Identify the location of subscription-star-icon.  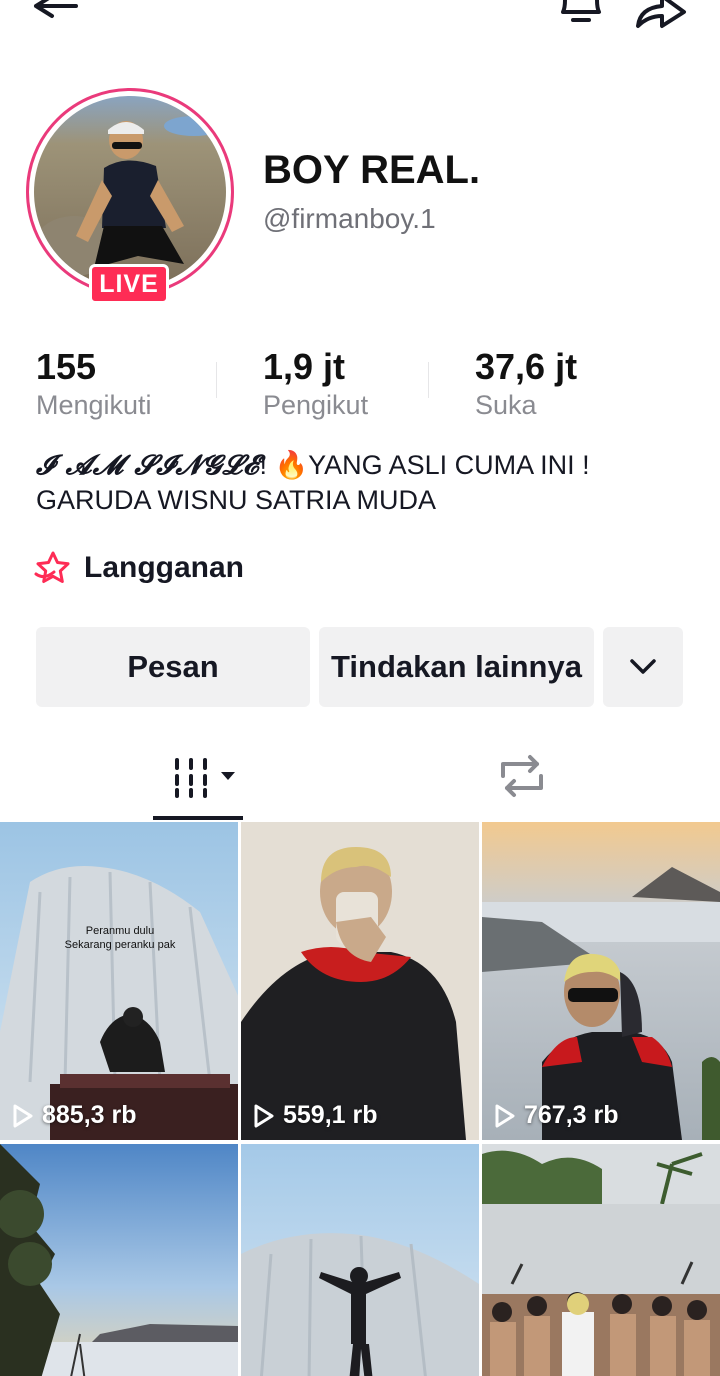
(52, 567).